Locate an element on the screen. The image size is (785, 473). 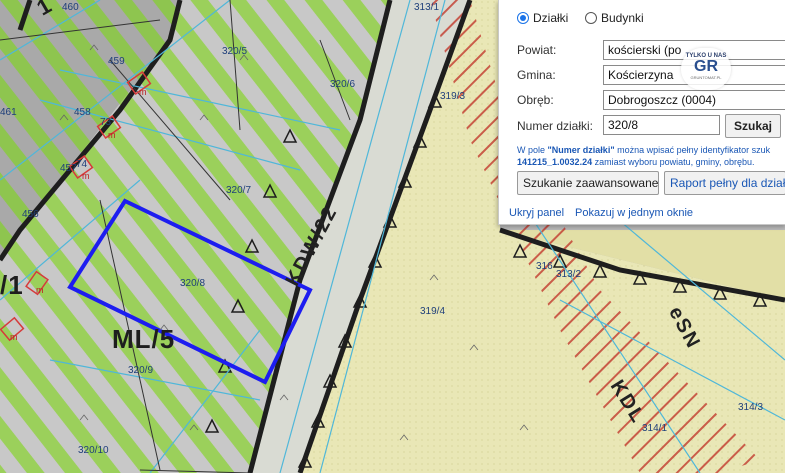
parcel-label: 320/9 is located at coordinates (141, 370).